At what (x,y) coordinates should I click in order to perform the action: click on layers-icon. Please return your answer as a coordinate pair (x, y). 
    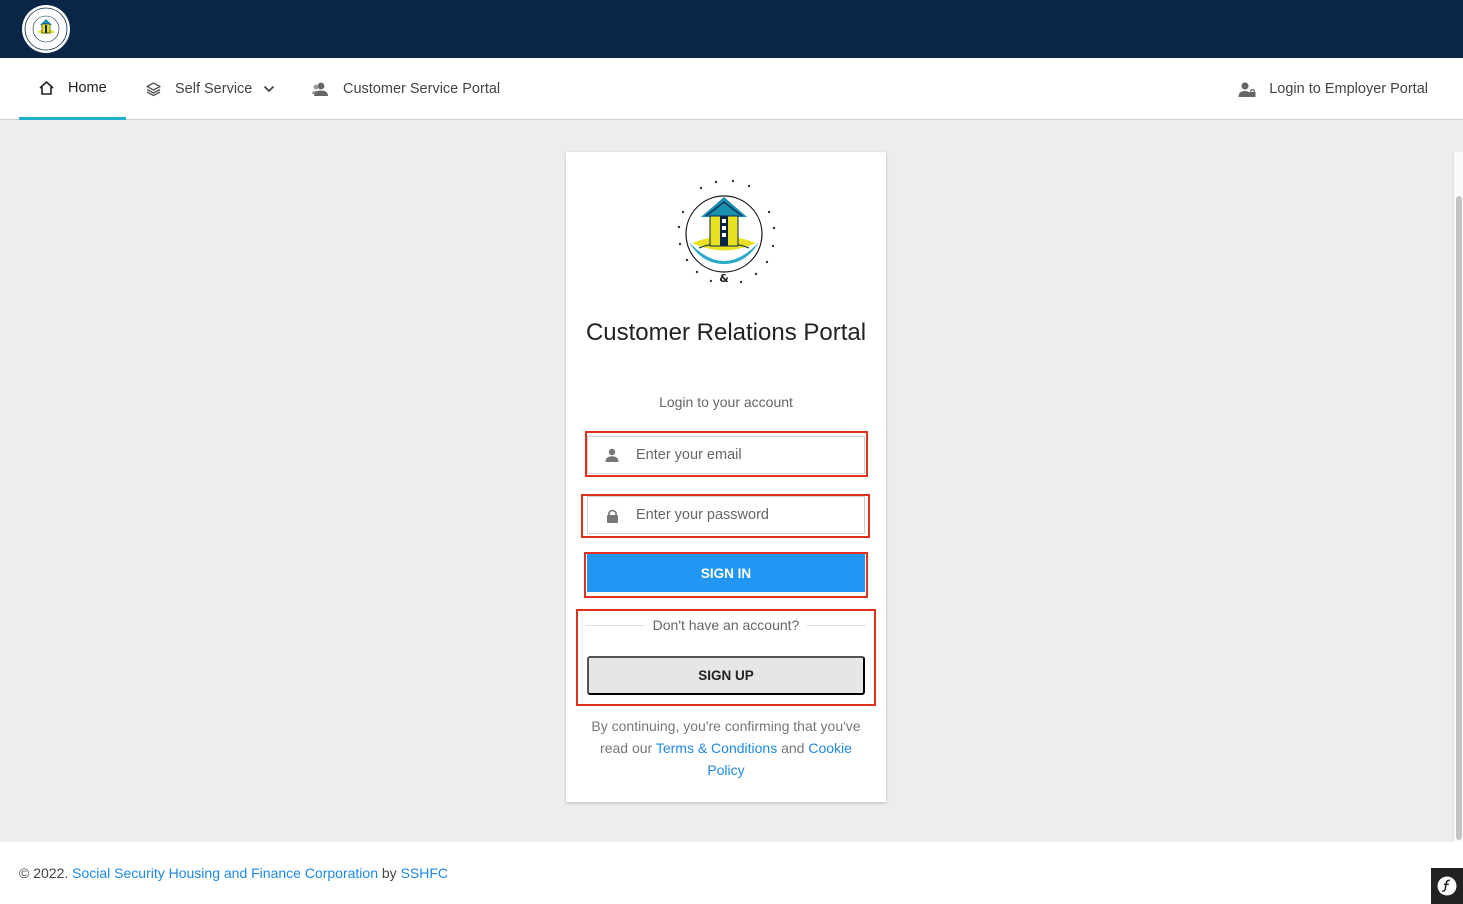
    Looking at the image, I should click on (153, 89).